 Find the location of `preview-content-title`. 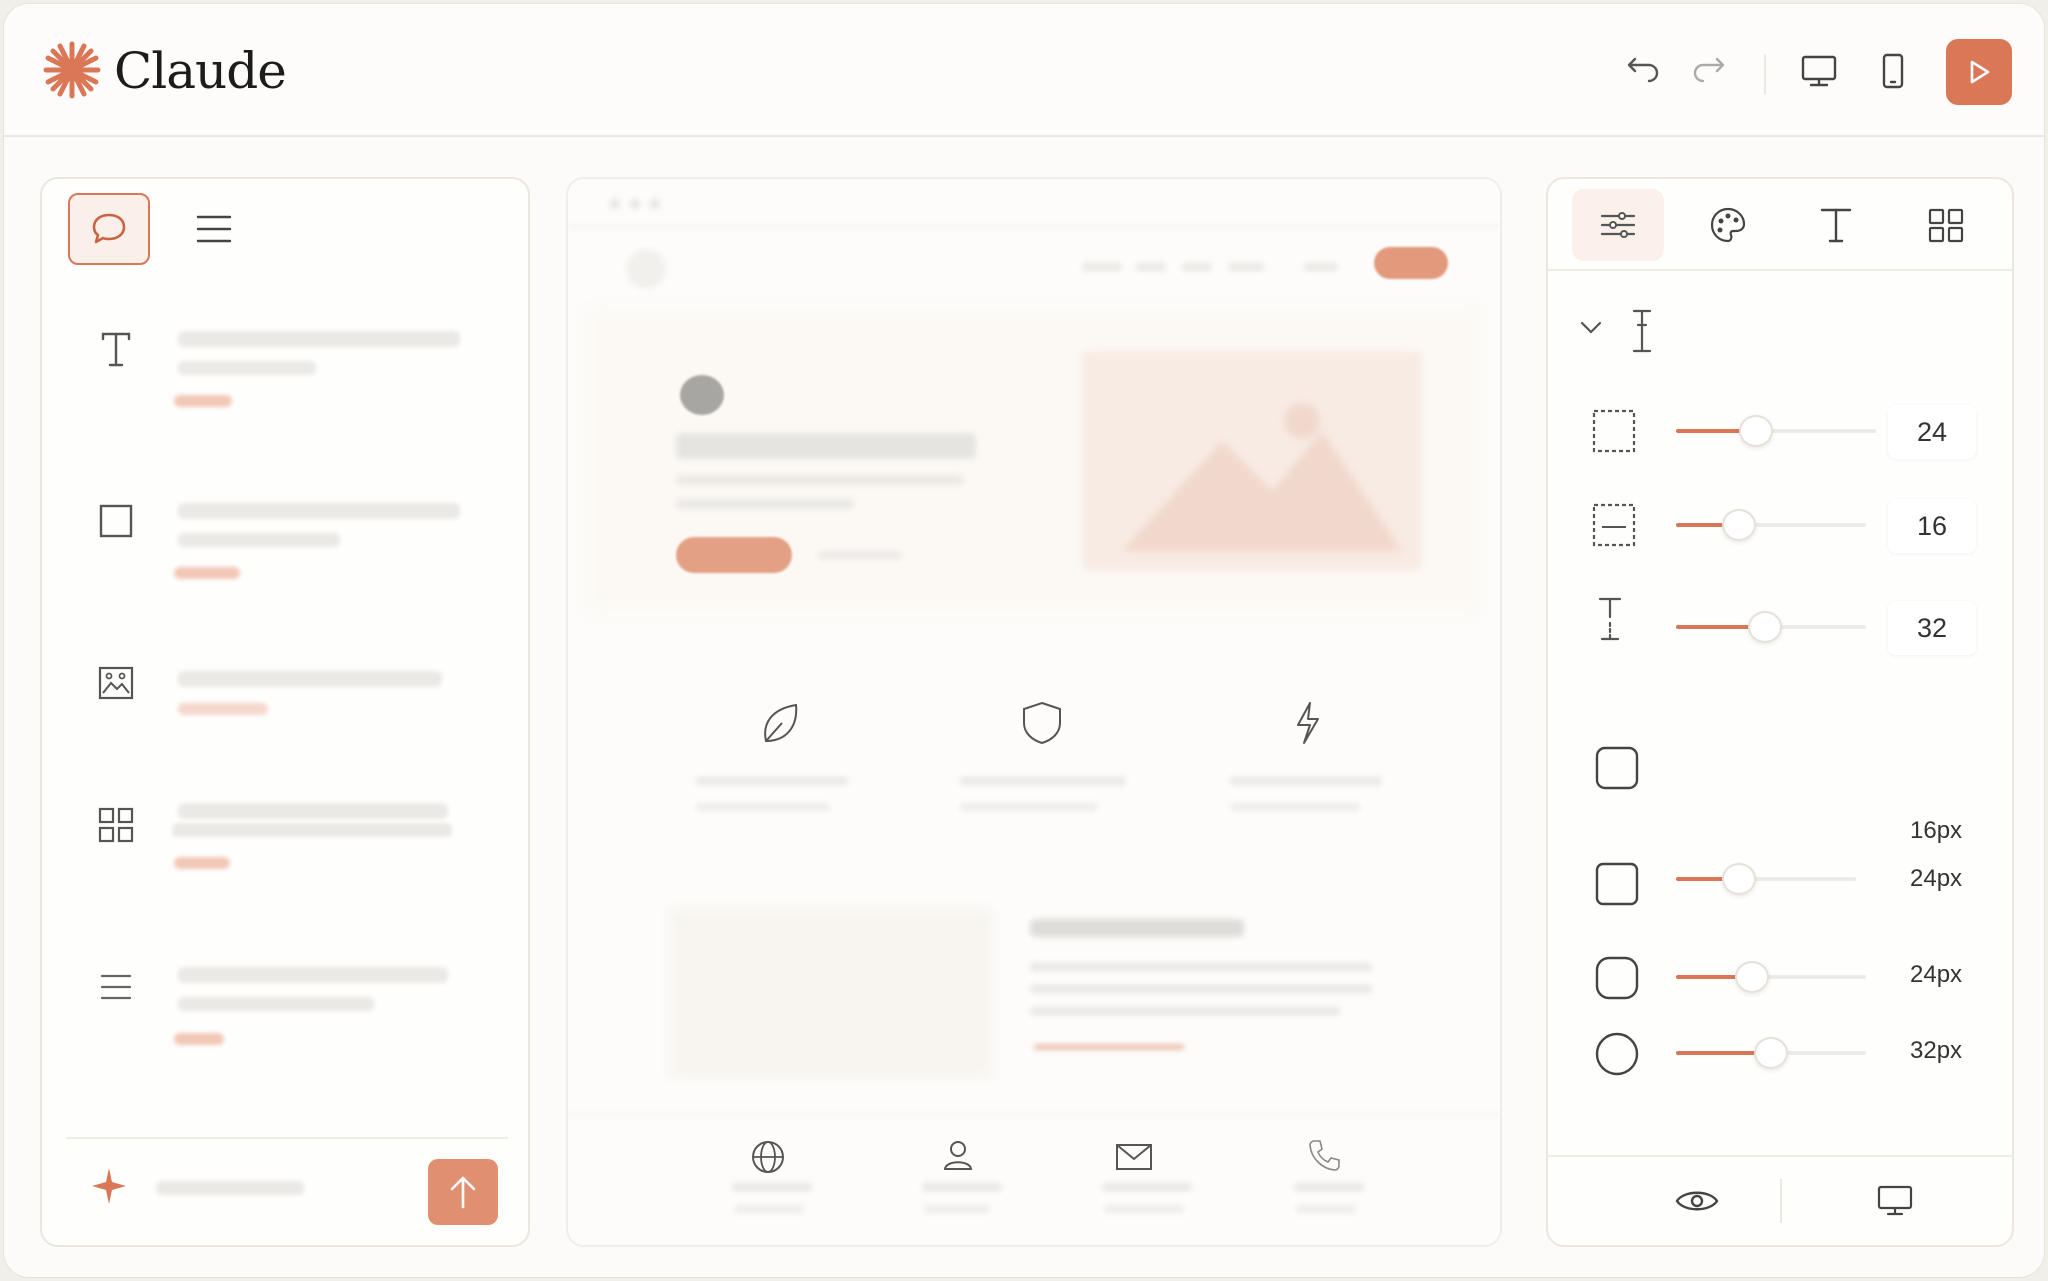

preview-content-title is located at coordinates (1137, 928).